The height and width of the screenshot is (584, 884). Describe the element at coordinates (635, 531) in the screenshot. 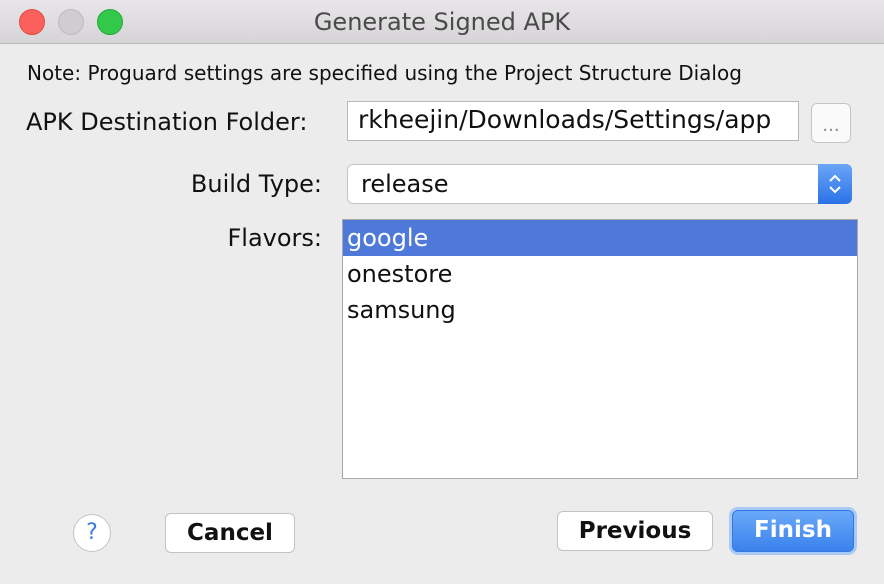

I see `previous-button: Previous` at that location.